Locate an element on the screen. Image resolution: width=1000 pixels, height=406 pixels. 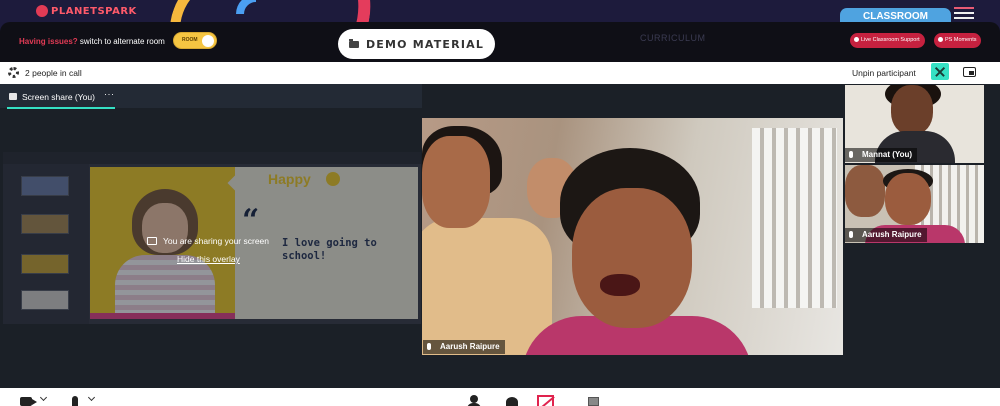
people-count: 2 people in call is located at coordinates (53, 73).